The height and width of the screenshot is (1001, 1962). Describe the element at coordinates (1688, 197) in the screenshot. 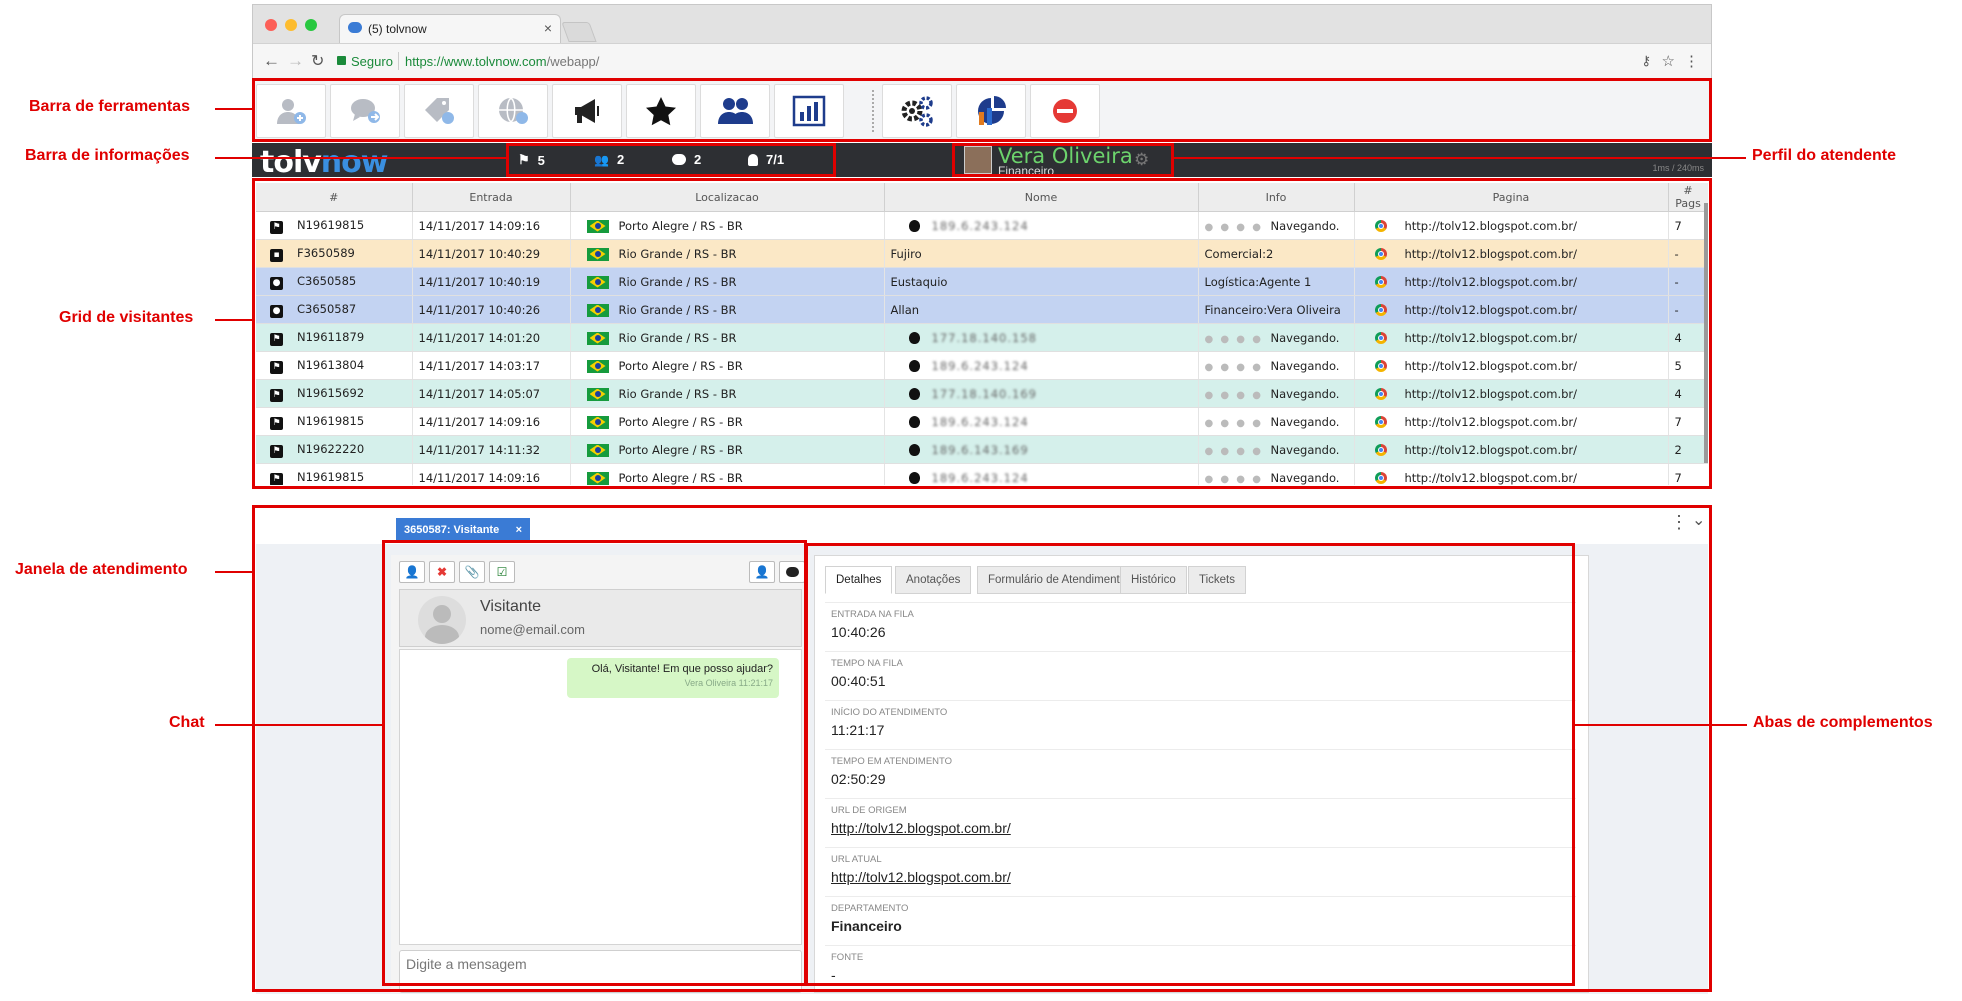

I see `grid-column-header: # Pags` at that location.